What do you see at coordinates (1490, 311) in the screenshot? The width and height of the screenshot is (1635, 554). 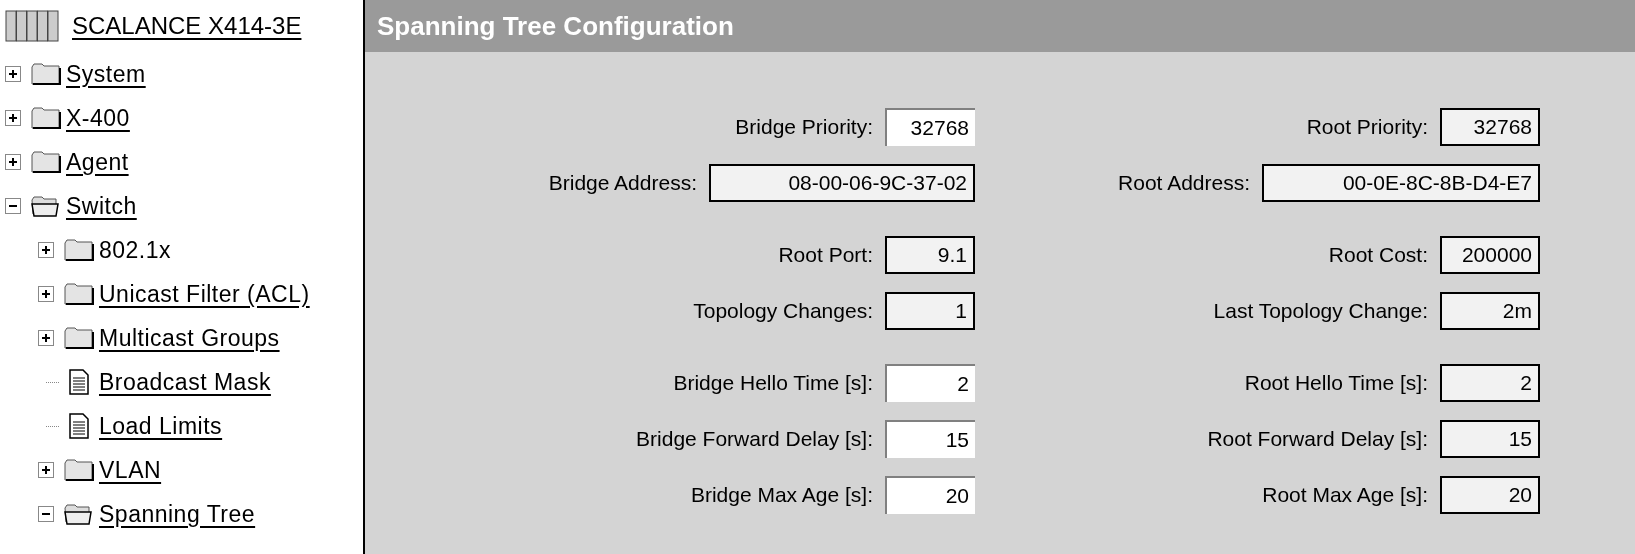 I see `input-field: 2m` at bounding box center [1490, 311].